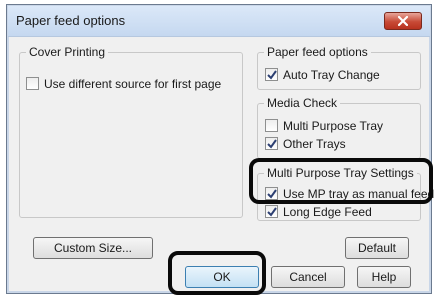  I want to click on dialog-title: Paper feed options, so click(71, 20).